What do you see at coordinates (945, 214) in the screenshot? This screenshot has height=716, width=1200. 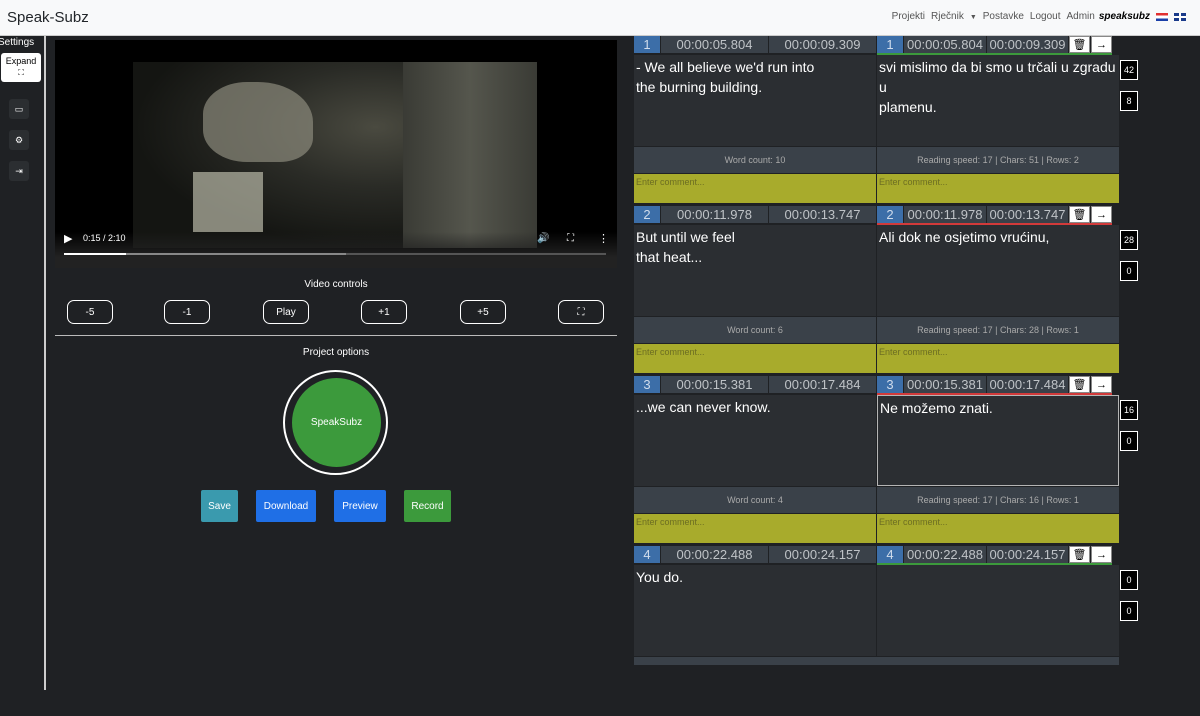 I see `target-start-time: 00:00:11.978` at bounding box center [945, 214].